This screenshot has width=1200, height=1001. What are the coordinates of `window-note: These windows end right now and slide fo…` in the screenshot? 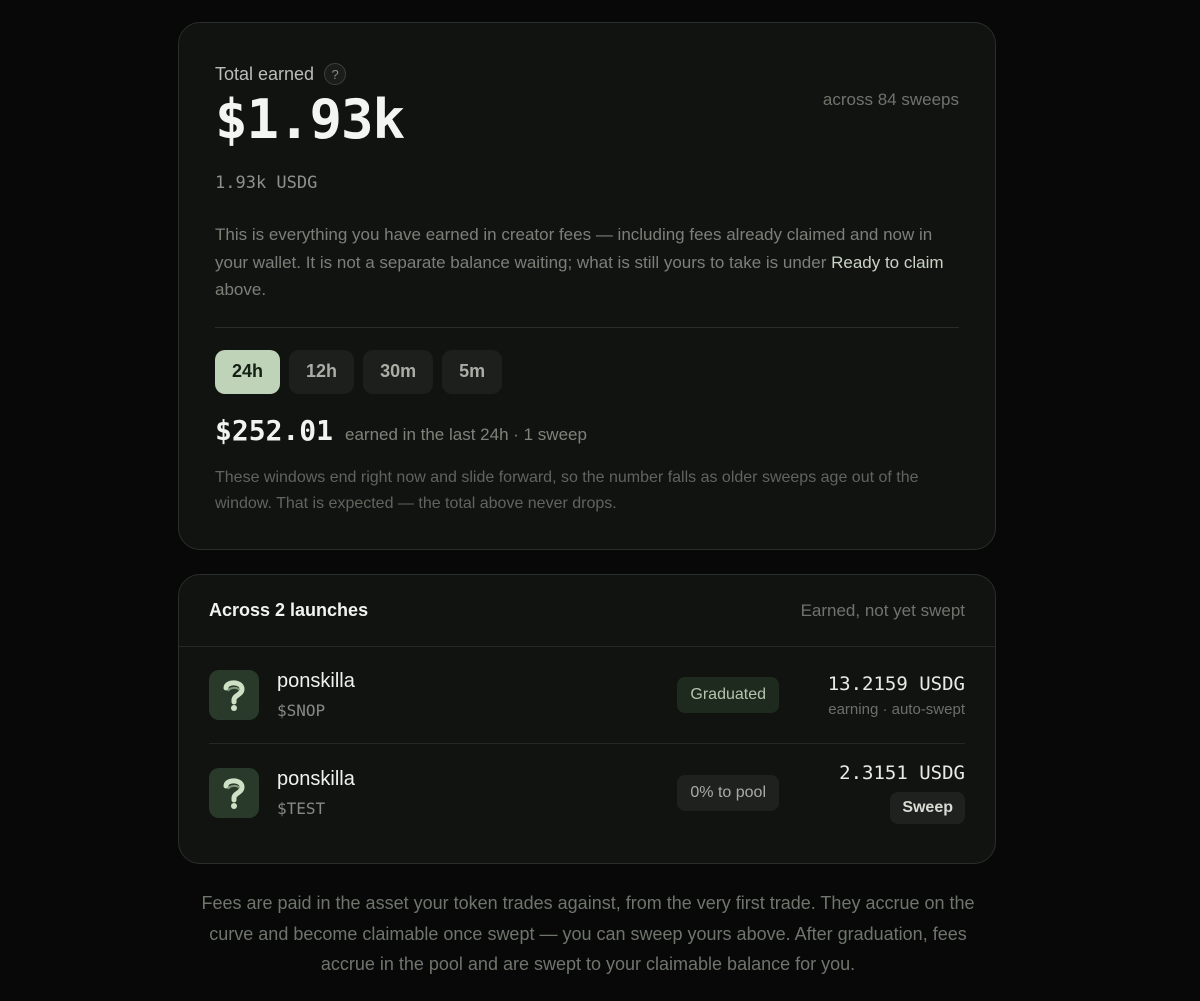 It's located at (567, 490).